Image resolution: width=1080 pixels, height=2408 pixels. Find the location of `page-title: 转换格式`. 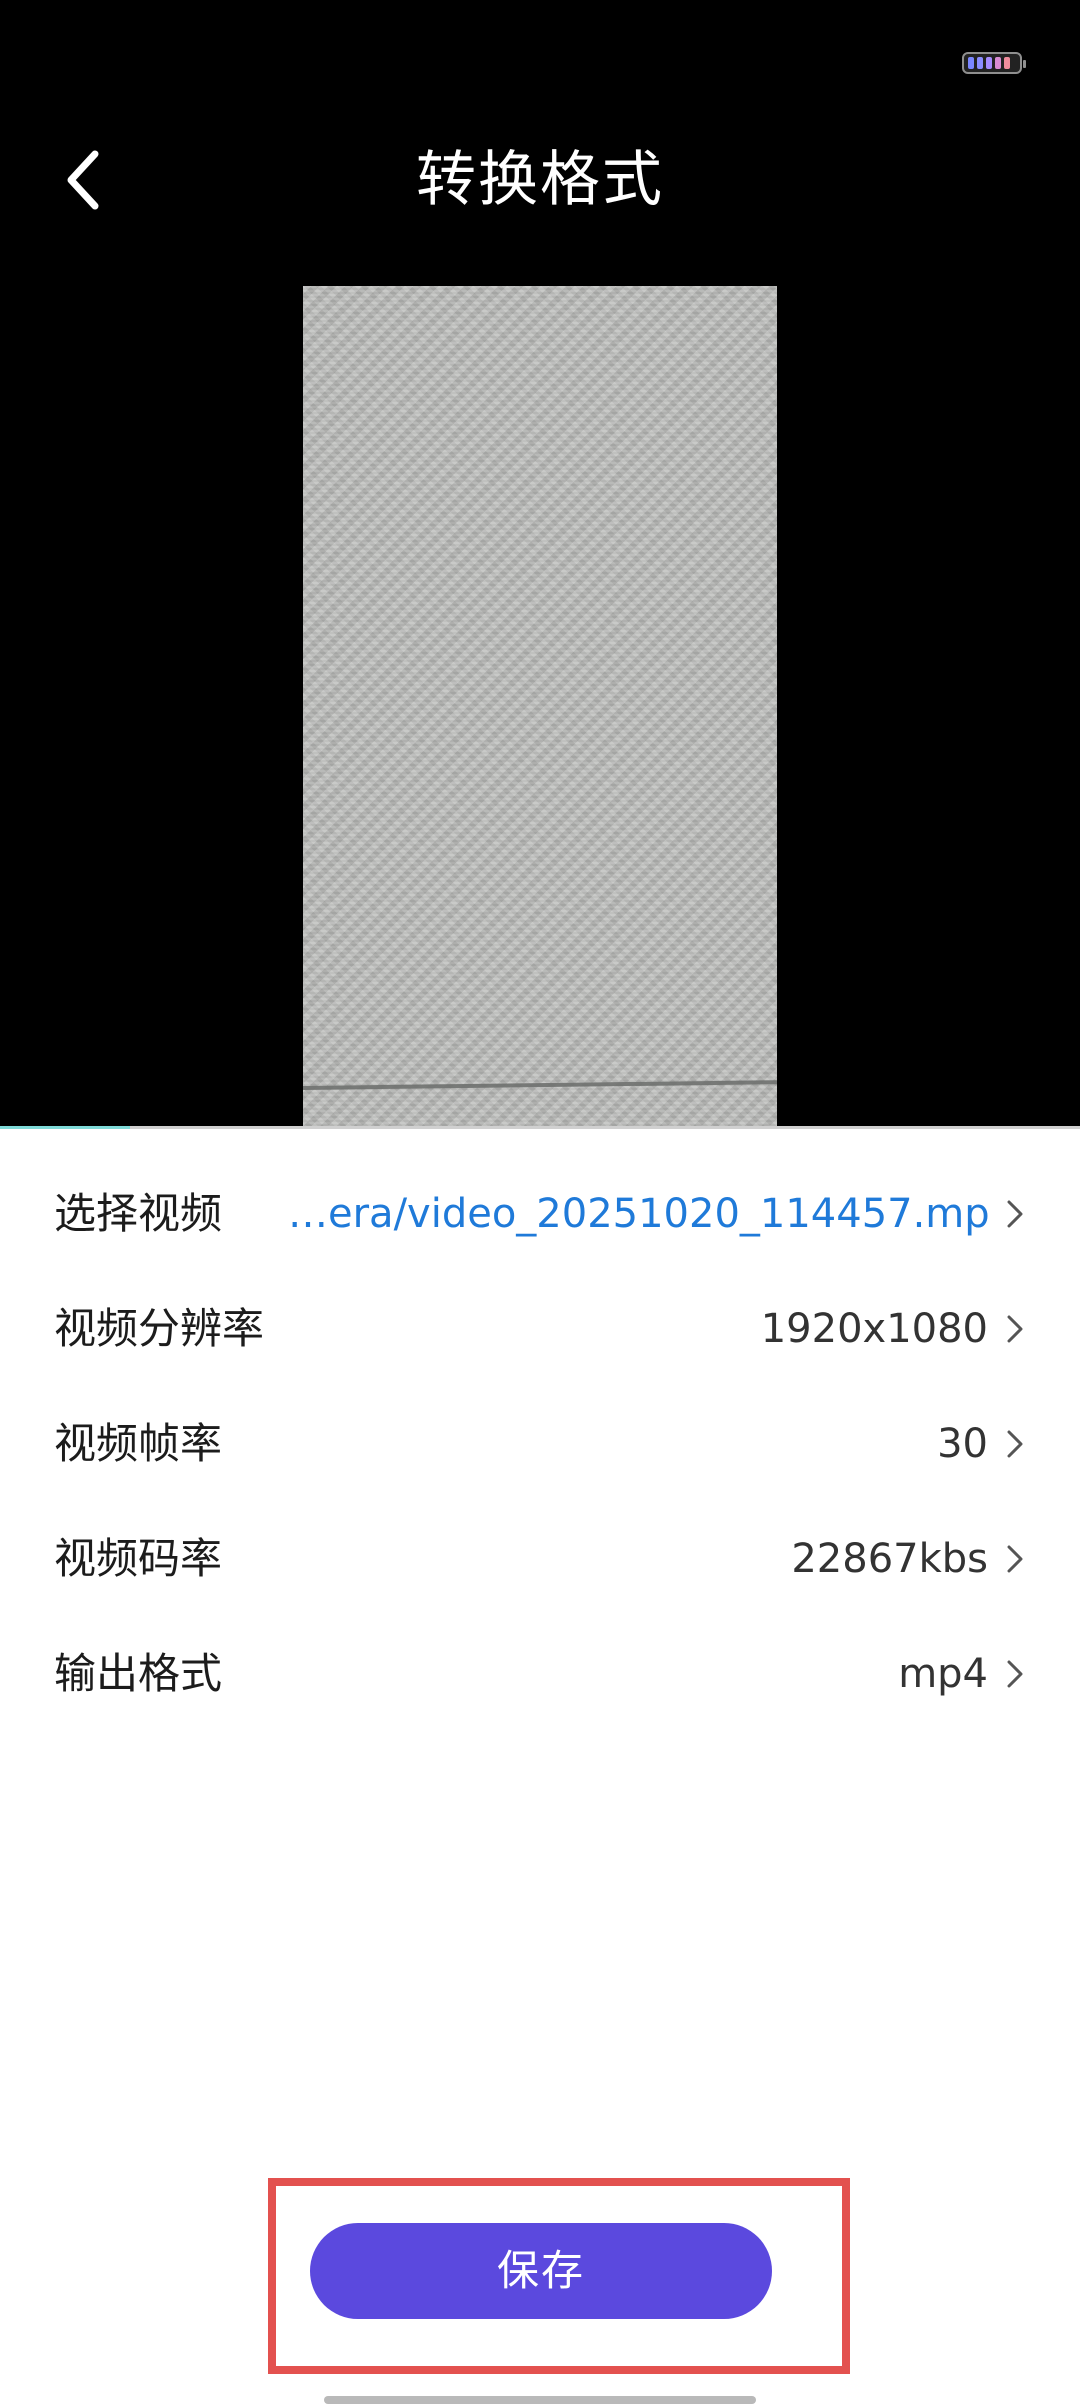

page-title: 转换格式 is located at coordinates (540, 180).